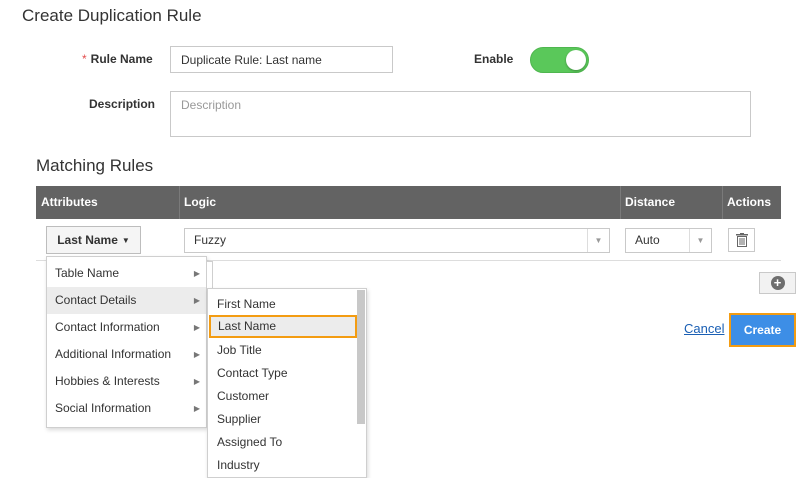 This screenshot has height=478, width=811. I want to click on matching-rules-header: Attributes Logic Distance Actions, so click(408, 202).